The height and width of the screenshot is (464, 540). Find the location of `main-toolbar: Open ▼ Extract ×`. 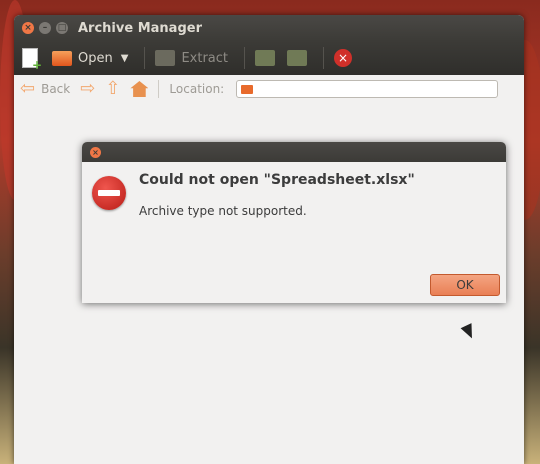

main-toolbar: Open ▼ Extract × is located at coordinates (269, 58).